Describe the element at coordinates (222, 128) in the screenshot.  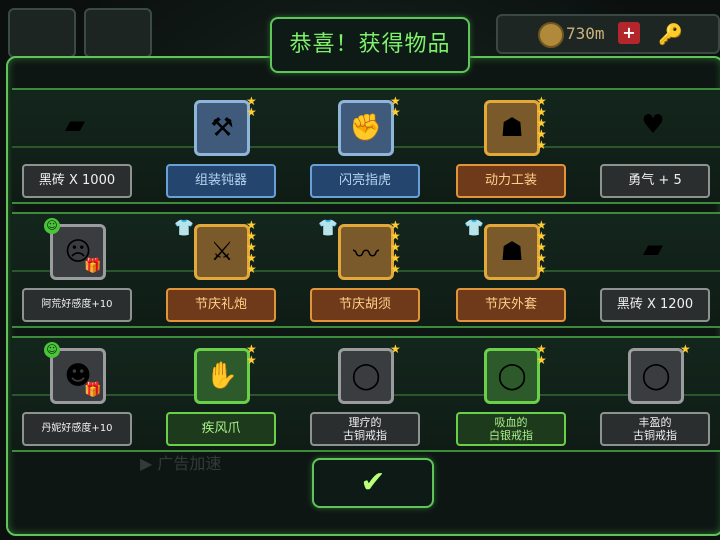
I see `item-icon: ⚒` at that location.